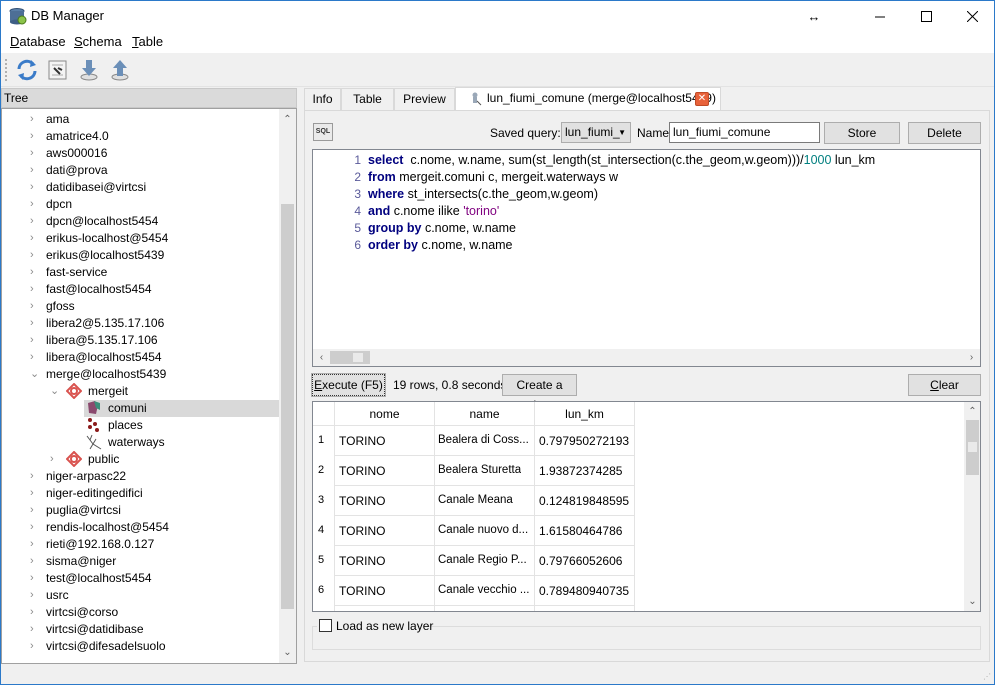  Describe the element at coordinates (424, 99) in the screenshot. I see `tab-preview: Preview` at that location.